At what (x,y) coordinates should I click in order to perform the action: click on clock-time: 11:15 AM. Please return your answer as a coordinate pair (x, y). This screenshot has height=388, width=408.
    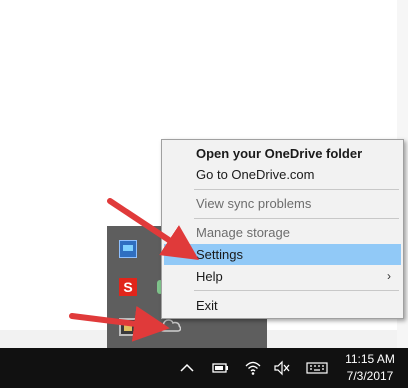
    Looking at the image, I should click on (370, 359).